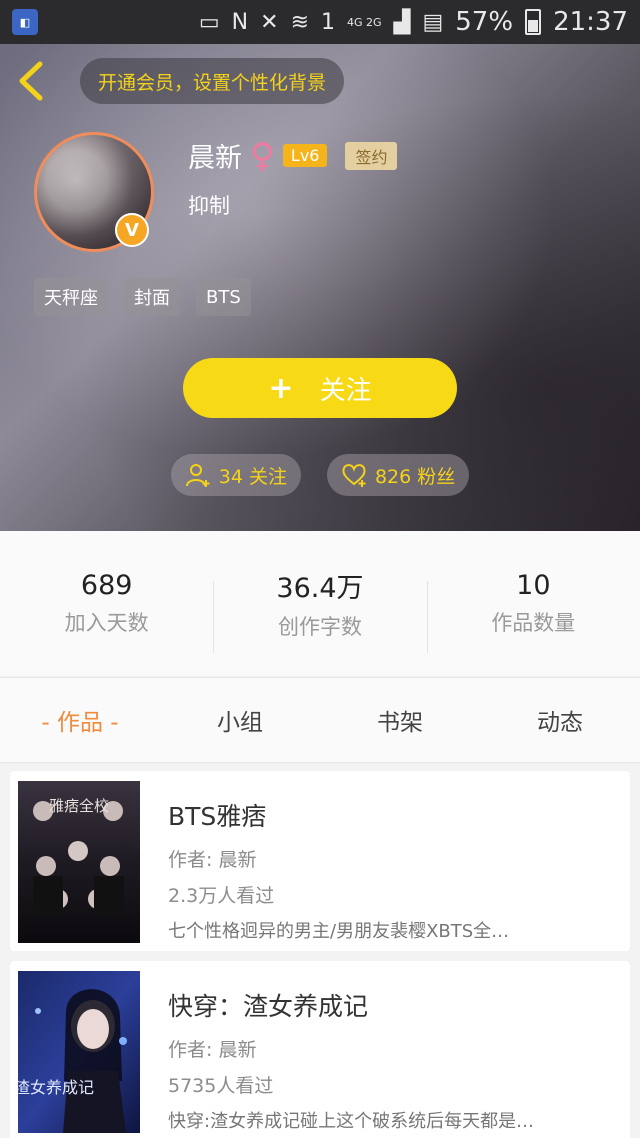  Describe the element at coordinates (415, 476) in the screenshot. I see `fans-count: 826 粉丝` at that location.